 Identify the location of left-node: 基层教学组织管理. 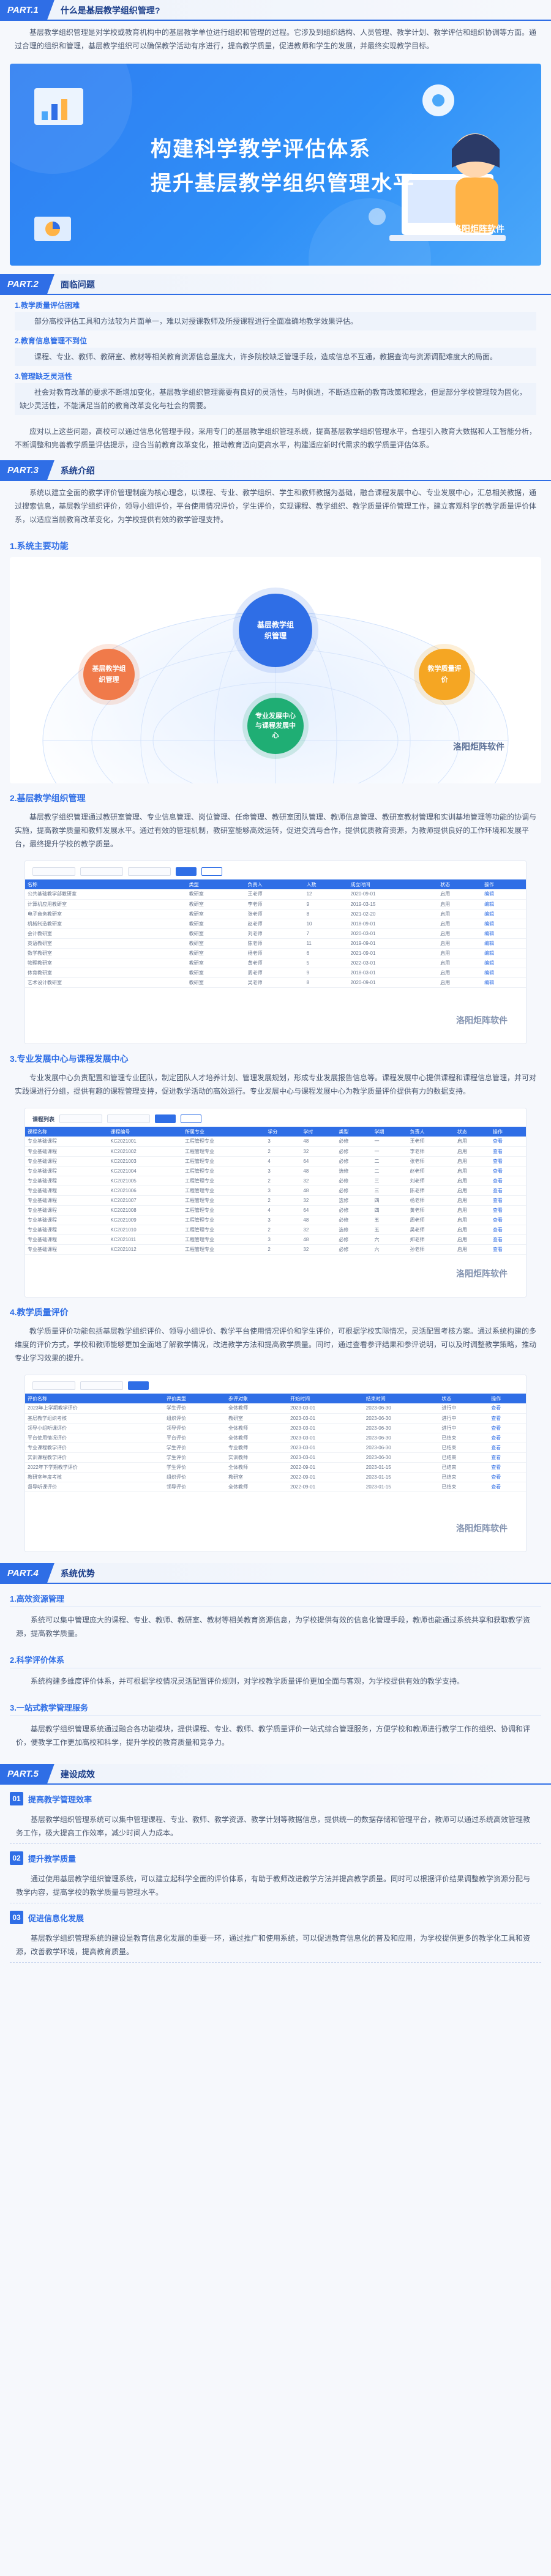
(109, 674).